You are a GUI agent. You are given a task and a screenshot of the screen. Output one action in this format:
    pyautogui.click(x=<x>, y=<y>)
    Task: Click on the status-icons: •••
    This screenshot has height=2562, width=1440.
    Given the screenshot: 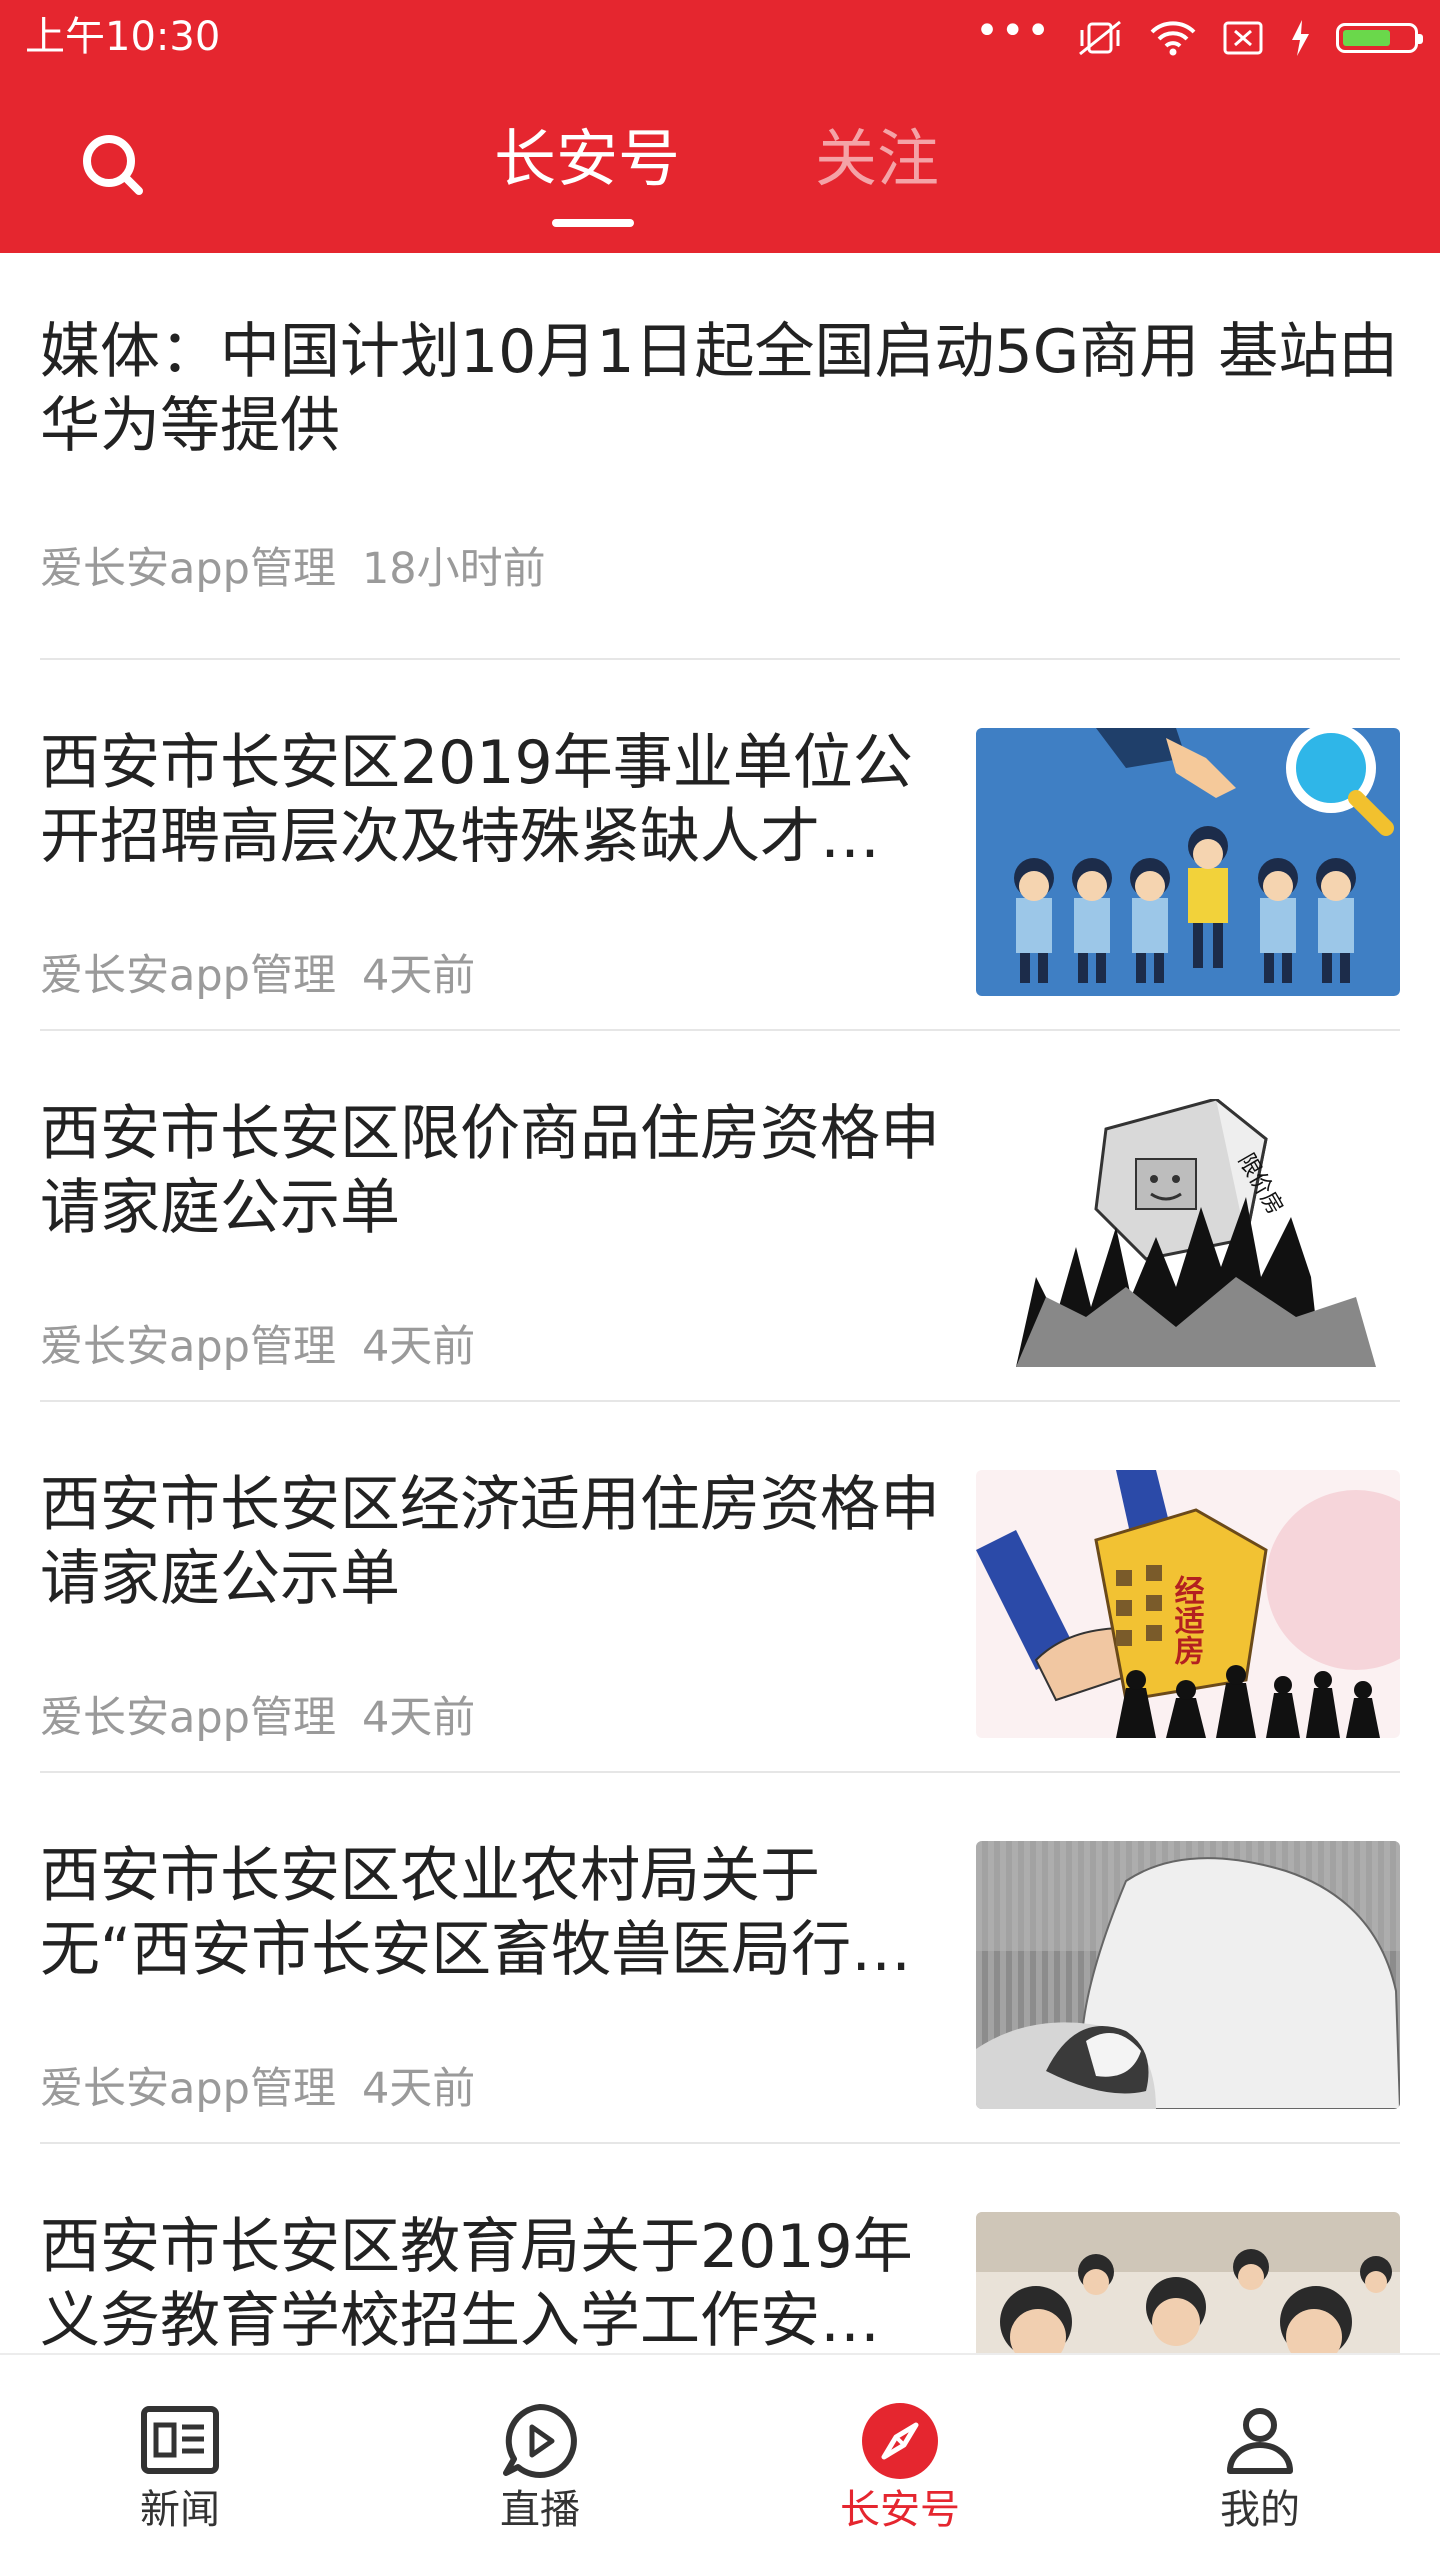 What is the action you would take?
    pyautogui.click(x=1199, y=36)
    